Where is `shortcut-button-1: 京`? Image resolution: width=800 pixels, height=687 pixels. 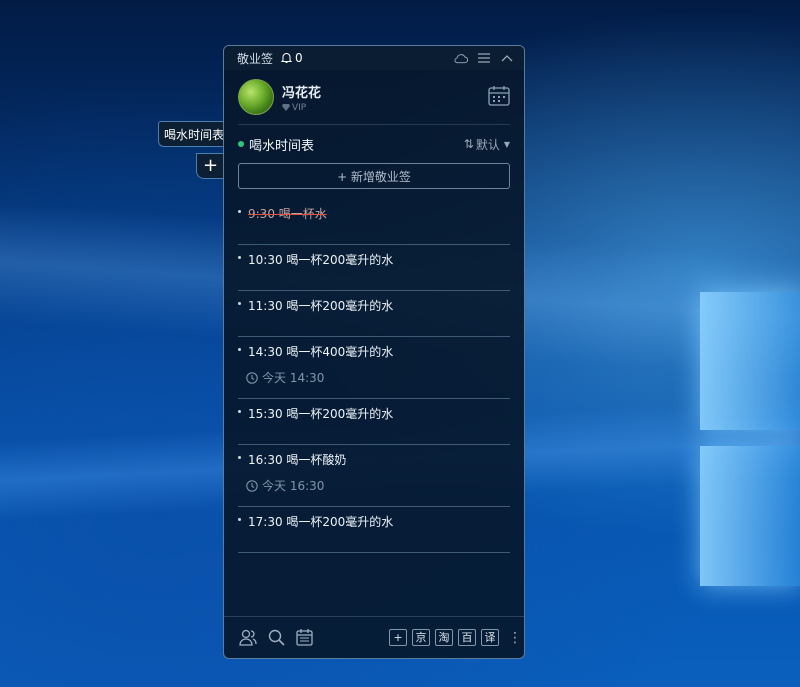 shortcut-button-1: 京 is located at coordinates (421, 637).